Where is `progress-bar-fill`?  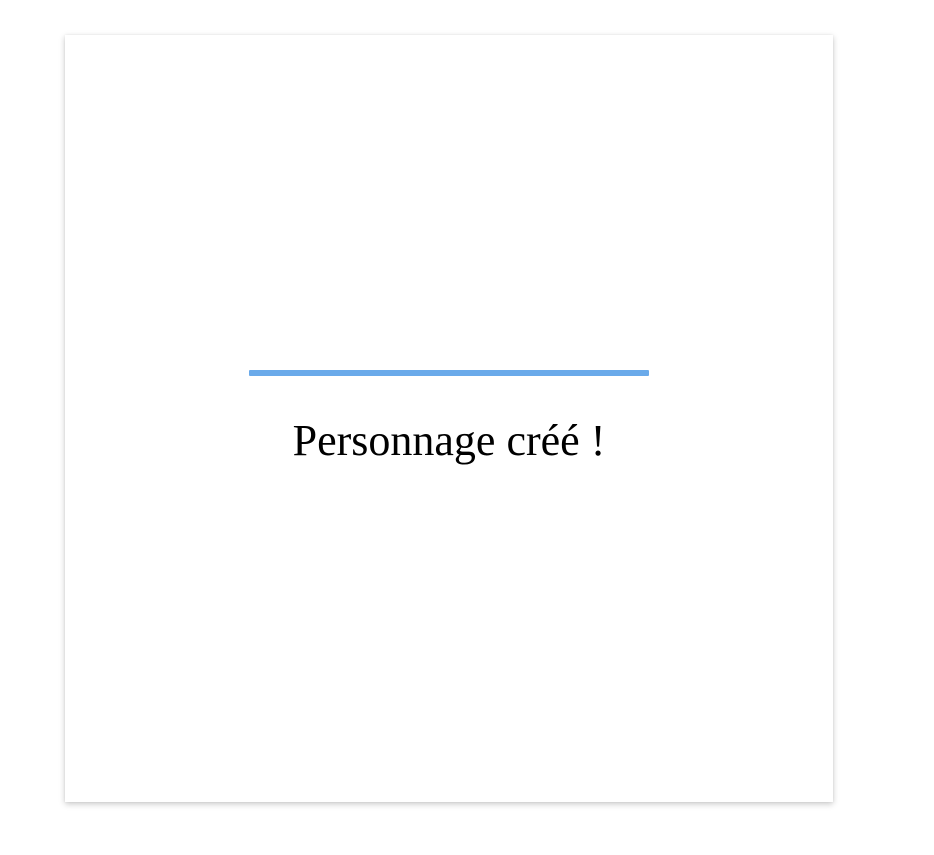
progress-bar-fill is located at coordinates (449, 373).